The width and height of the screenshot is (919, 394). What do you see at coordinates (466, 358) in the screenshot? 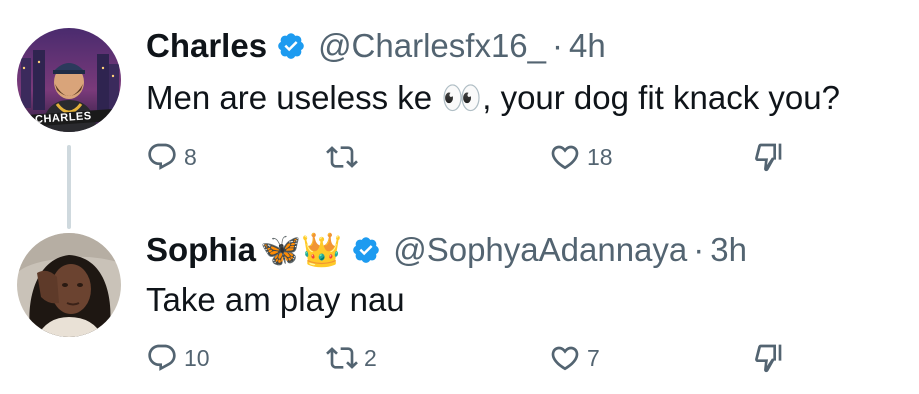
I see `tweet-actions: 10 2 7` at bounding box center [466, 358].